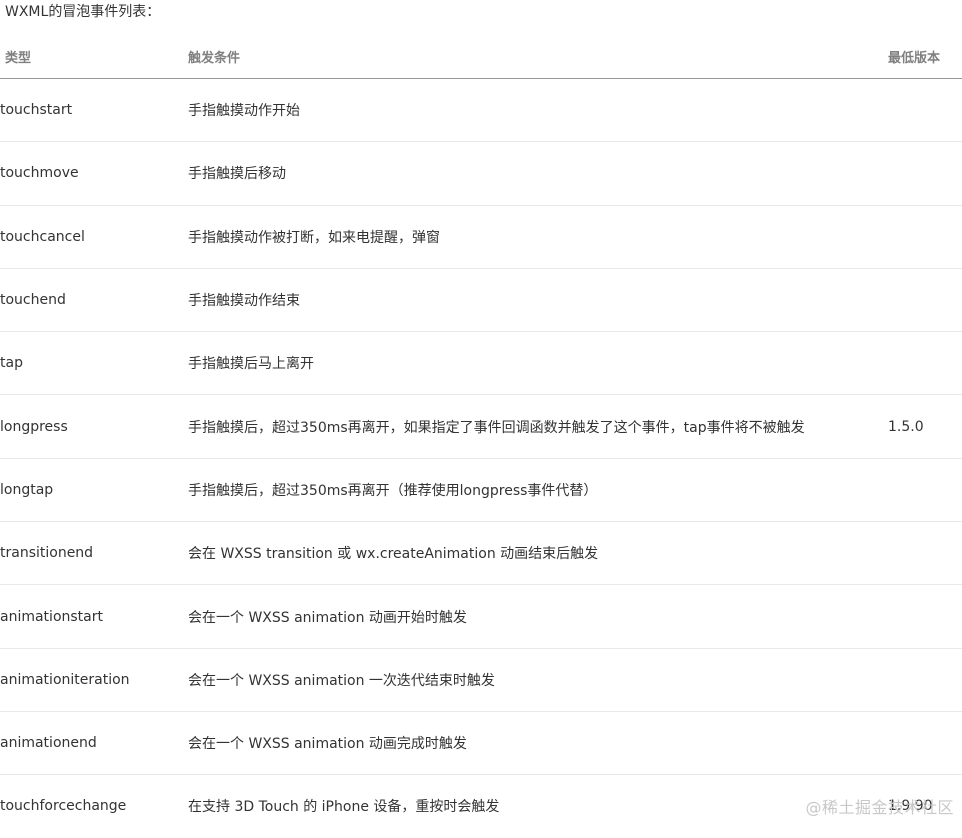  Describe the element at coordinates (94, 363) in the screenshot. I see `event-type-cell: tap` at that location.